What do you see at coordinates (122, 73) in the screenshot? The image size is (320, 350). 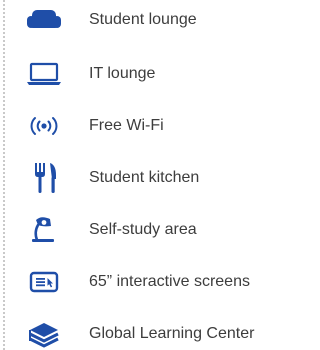 I see `amenity-label: IT lounge` at bounding box center [122, 73].